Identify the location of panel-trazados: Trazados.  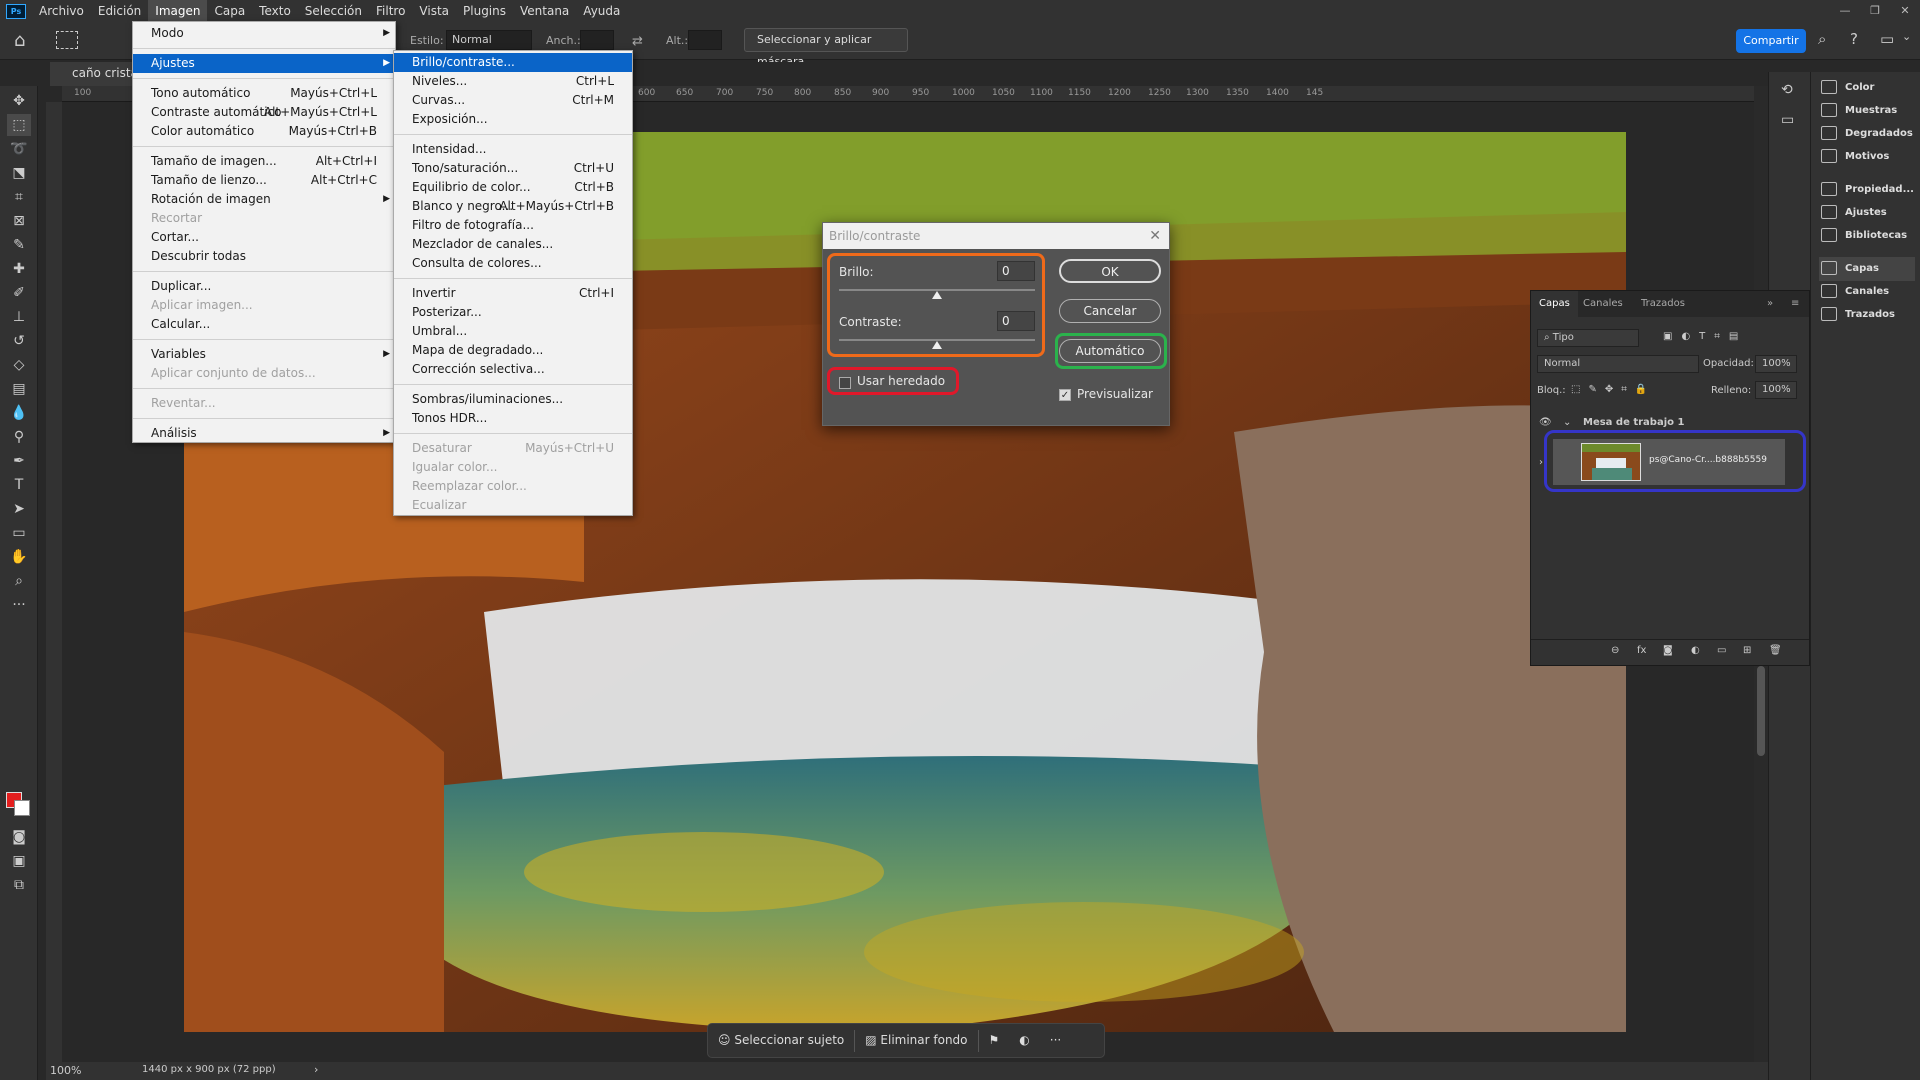
(1867, 315).